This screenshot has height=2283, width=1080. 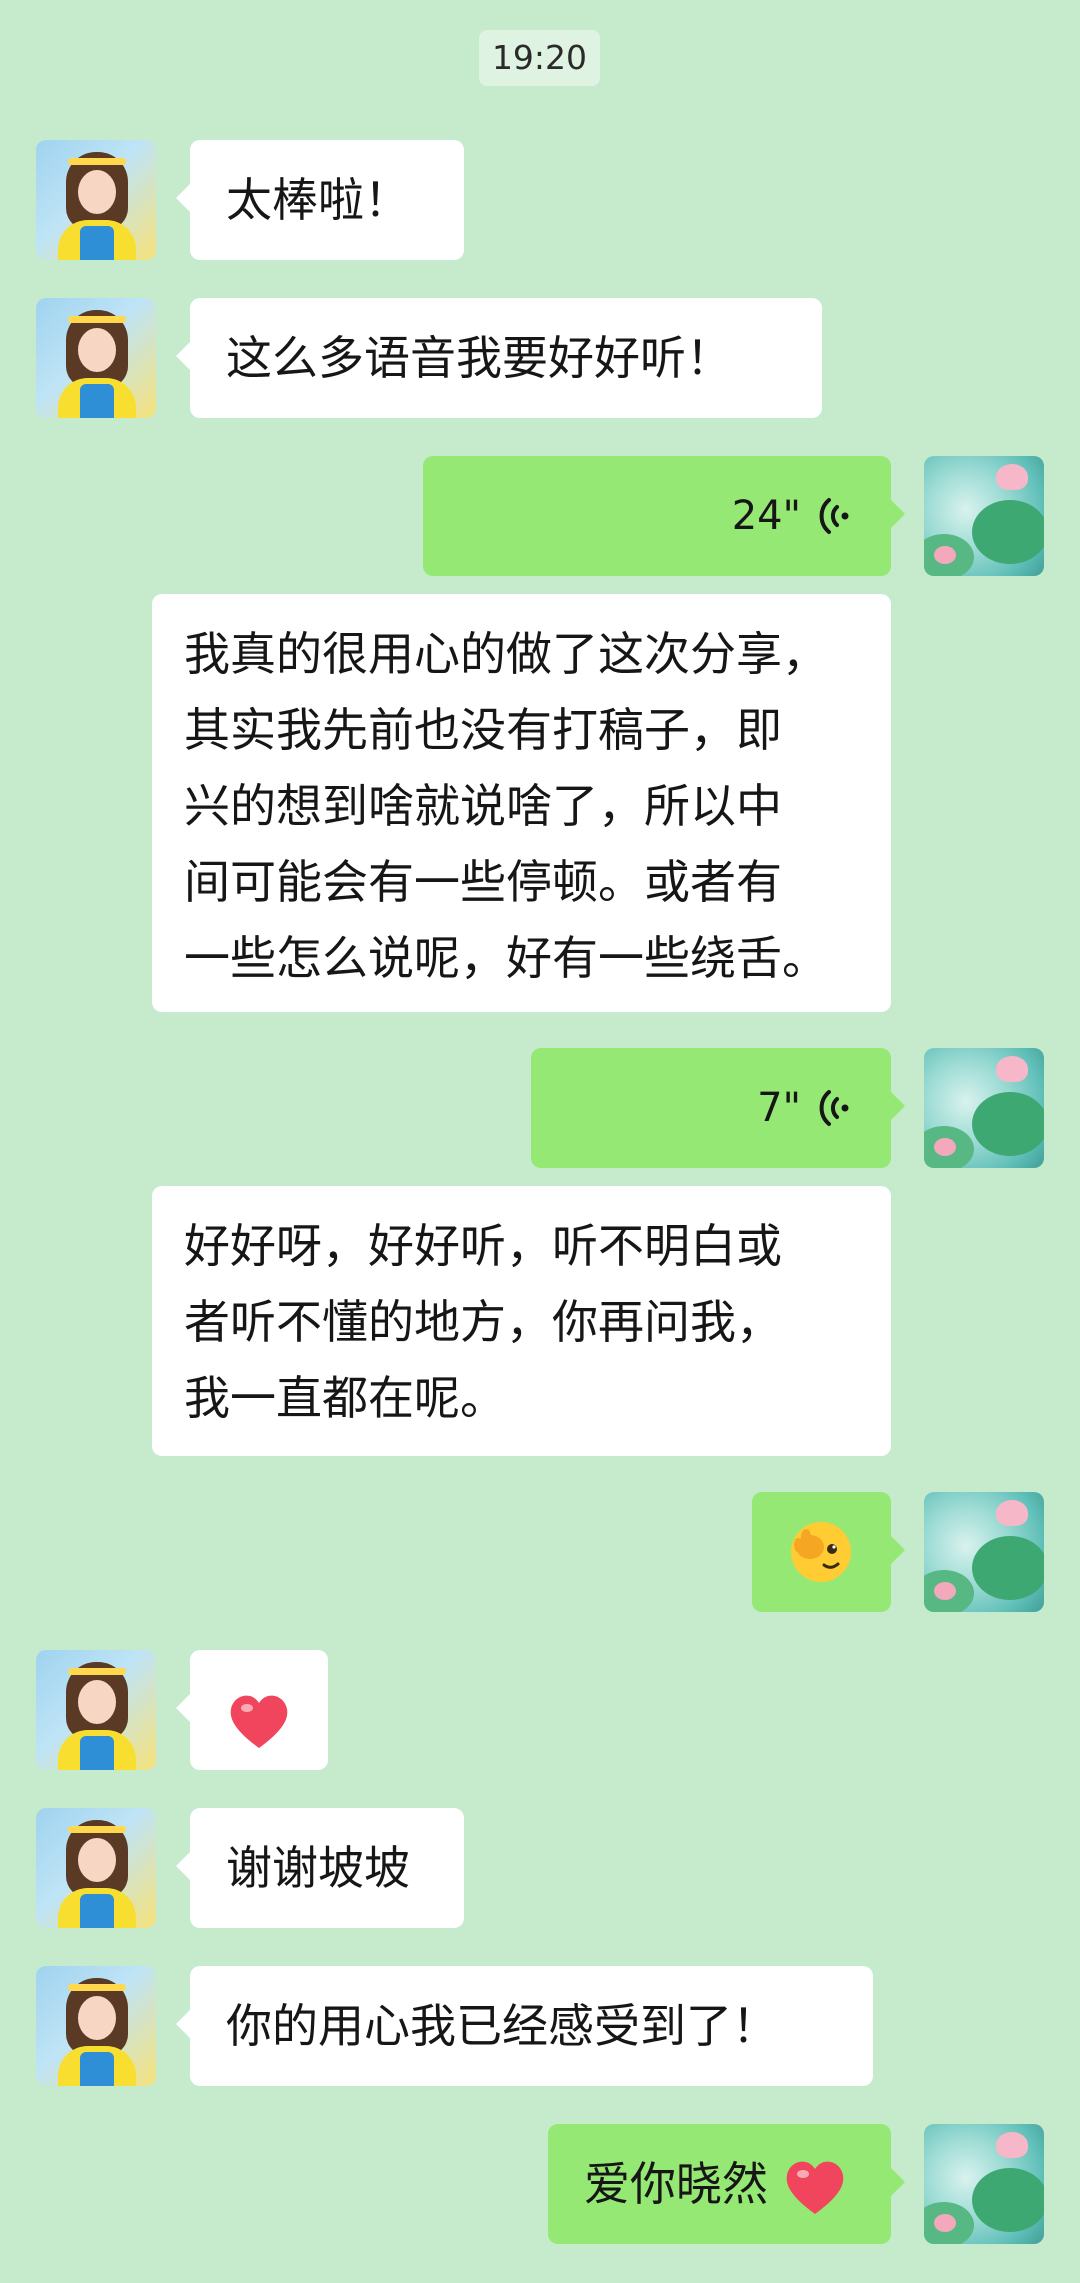 I want to click on message-bubble: 太棒啦！, so click(x=320, y=200).